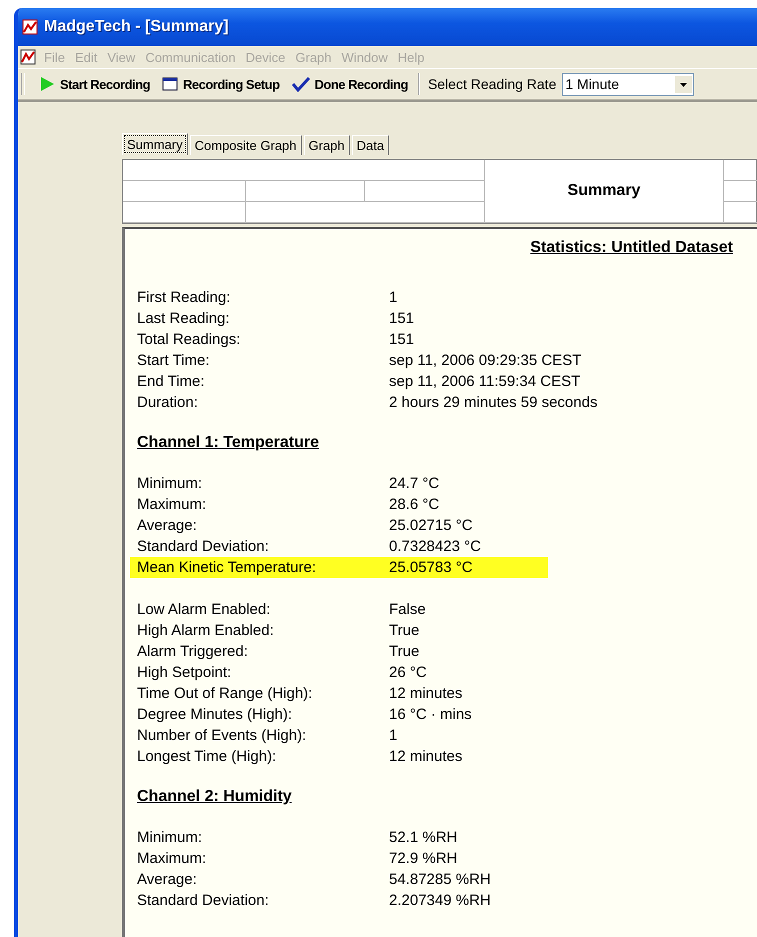 This screenshot has height=937, width=757. What do you see at coordinates (214, 796) in the screenshot?
I see `section-heading: Channel 2: Humidity` at bounding box center [214, 796].